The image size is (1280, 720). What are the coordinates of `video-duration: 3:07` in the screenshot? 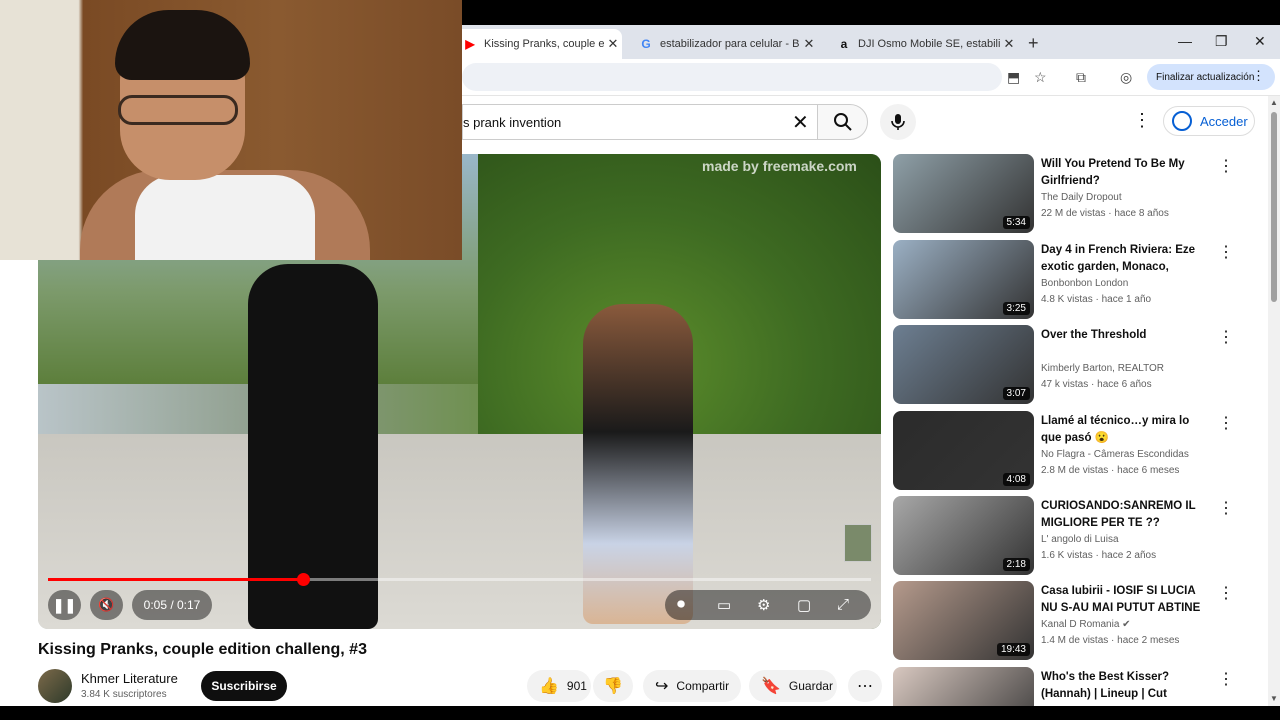 It's located at (1016, 393).